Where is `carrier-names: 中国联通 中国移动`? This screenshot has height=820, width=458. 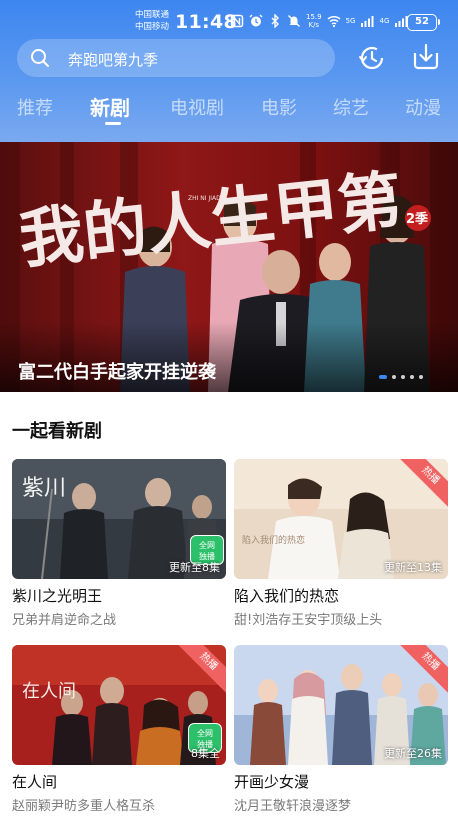 carrier-names: 中国联通 中国移动 is located at coordinates (152, 21).